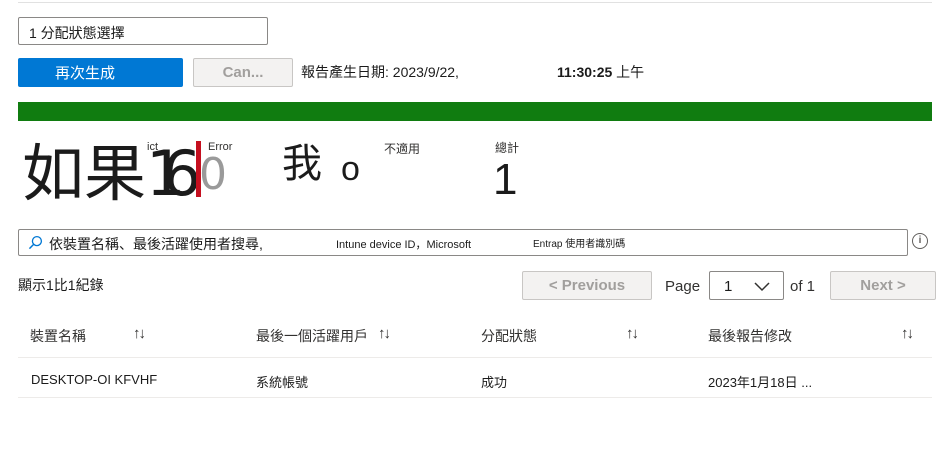 The width and height of the screenshot is (944, 468). Describe the element at coordinates (507, 148) in the screenshot. I see `total-label: 總計` at that location.